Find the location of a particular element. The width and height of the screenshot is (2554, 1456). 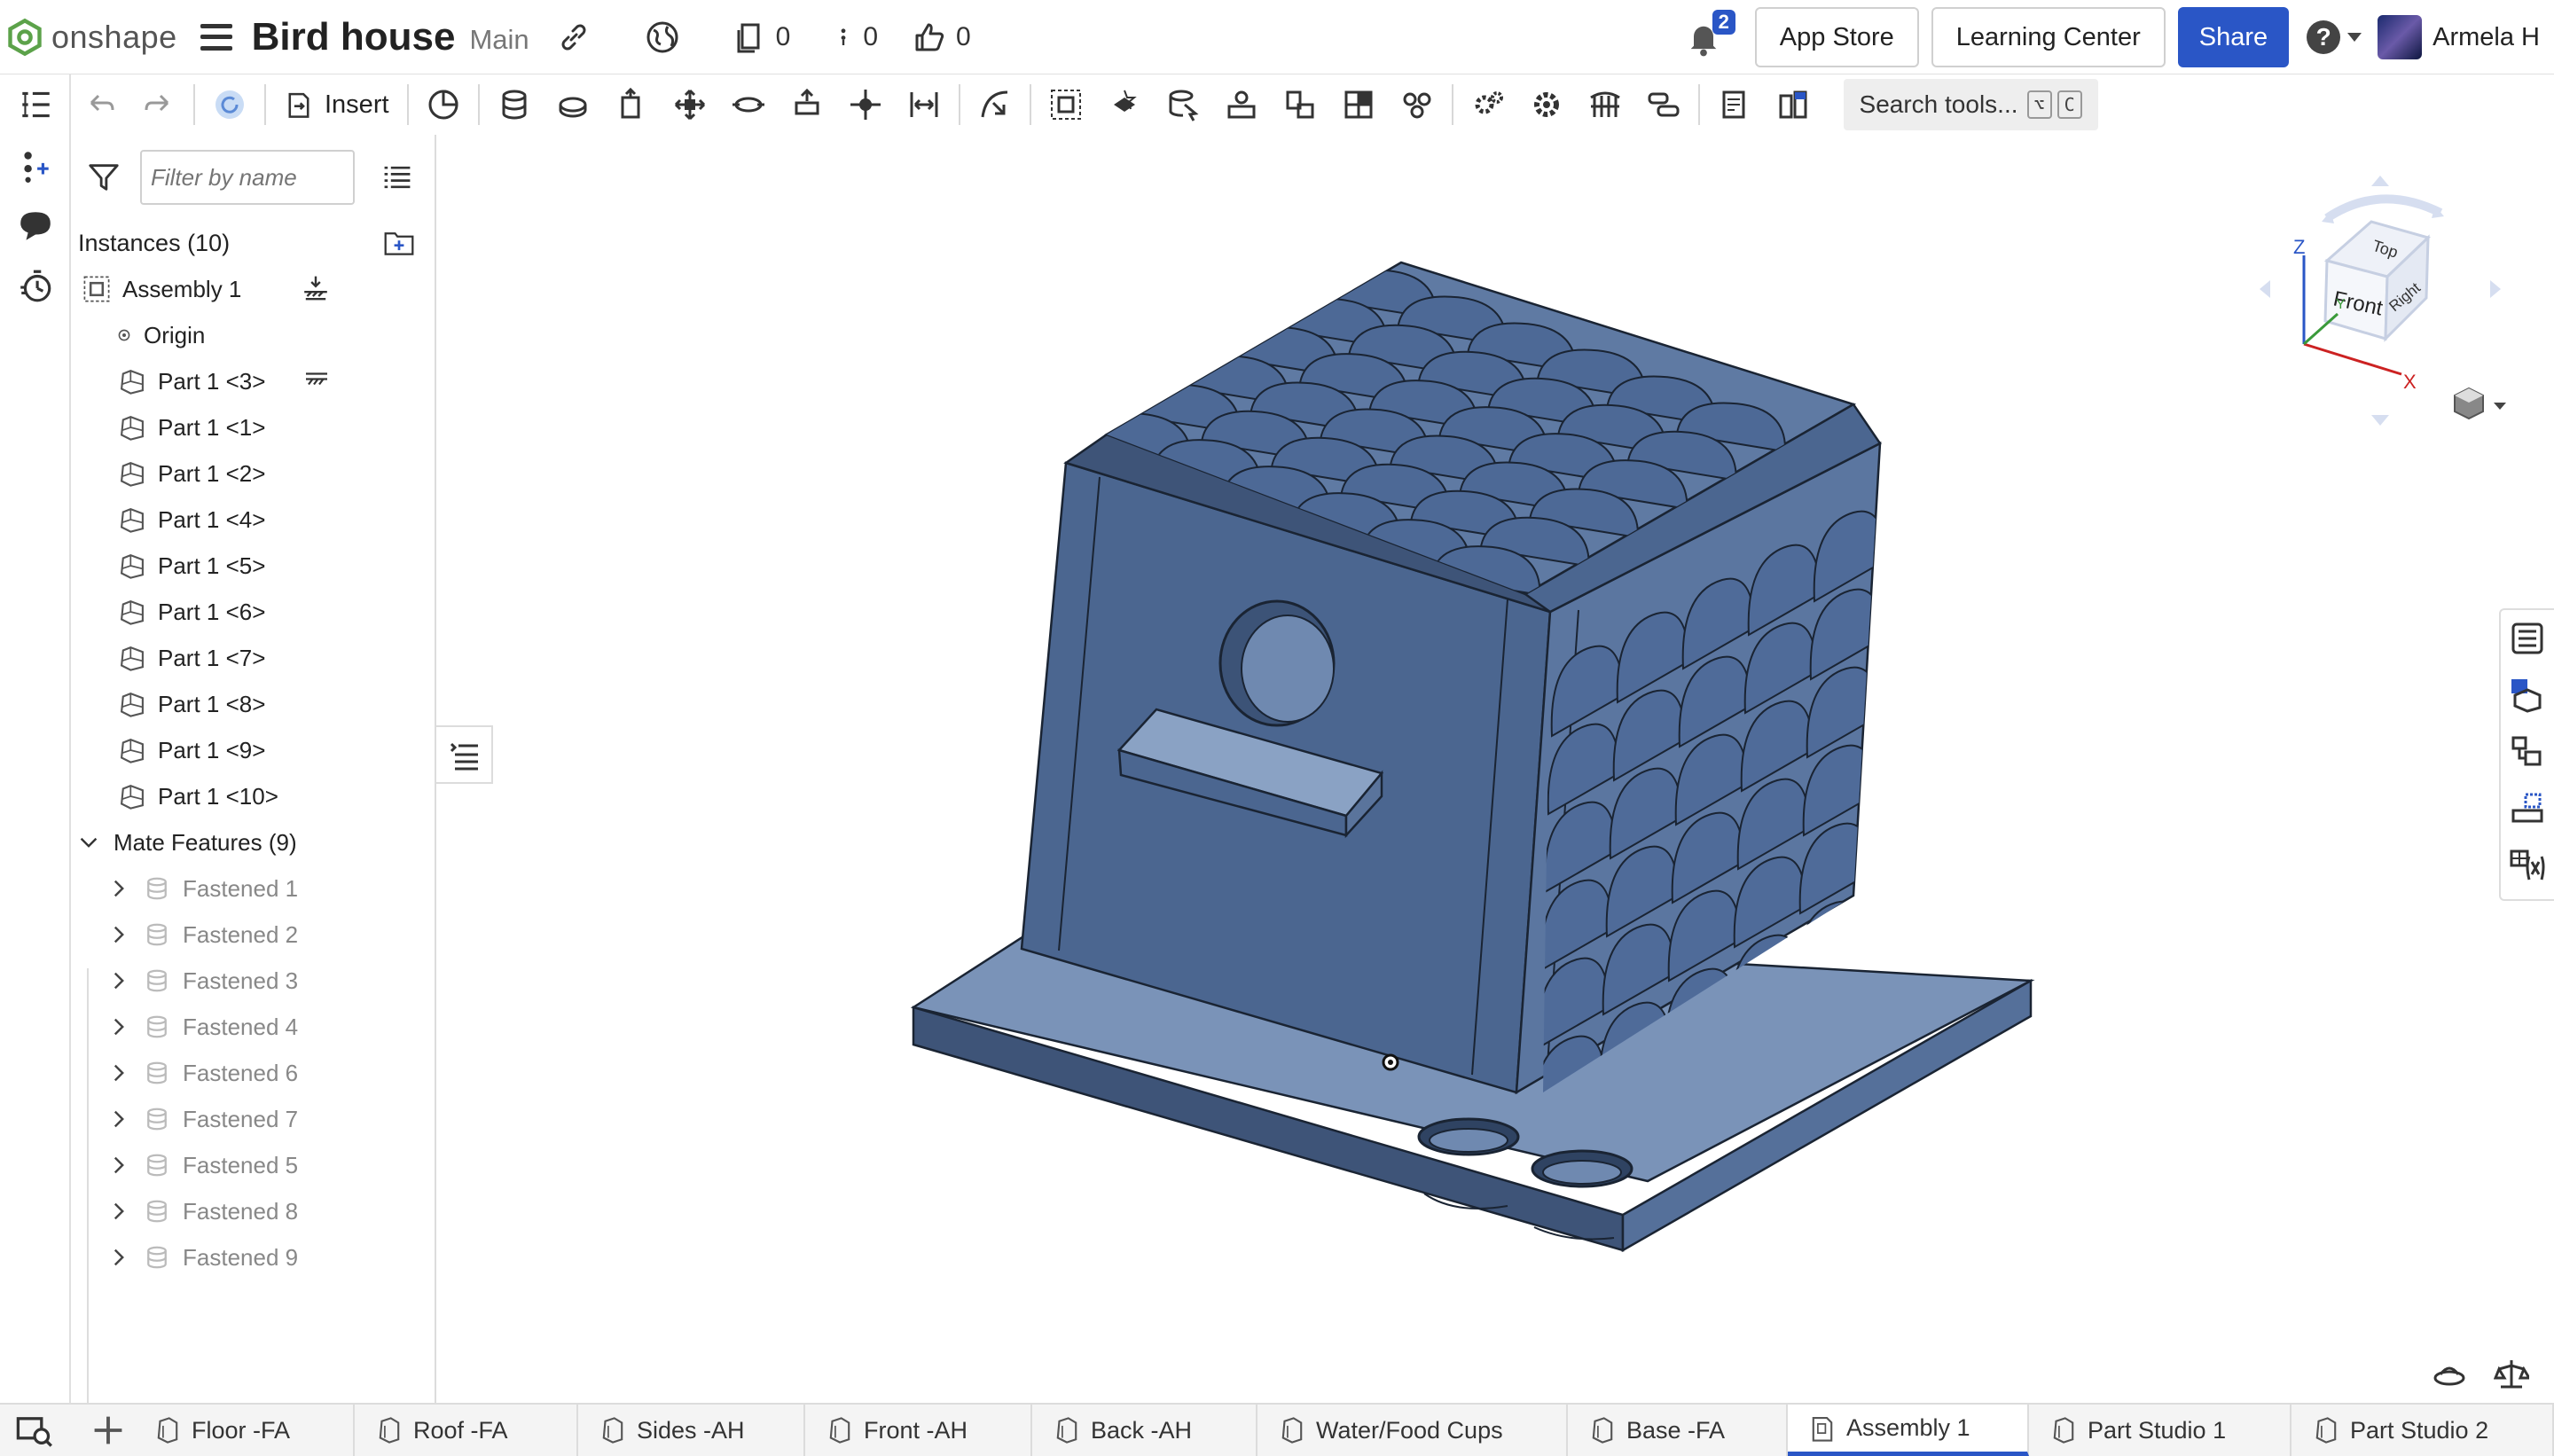

gear-relation-button is located at coordinates (1241, 104).